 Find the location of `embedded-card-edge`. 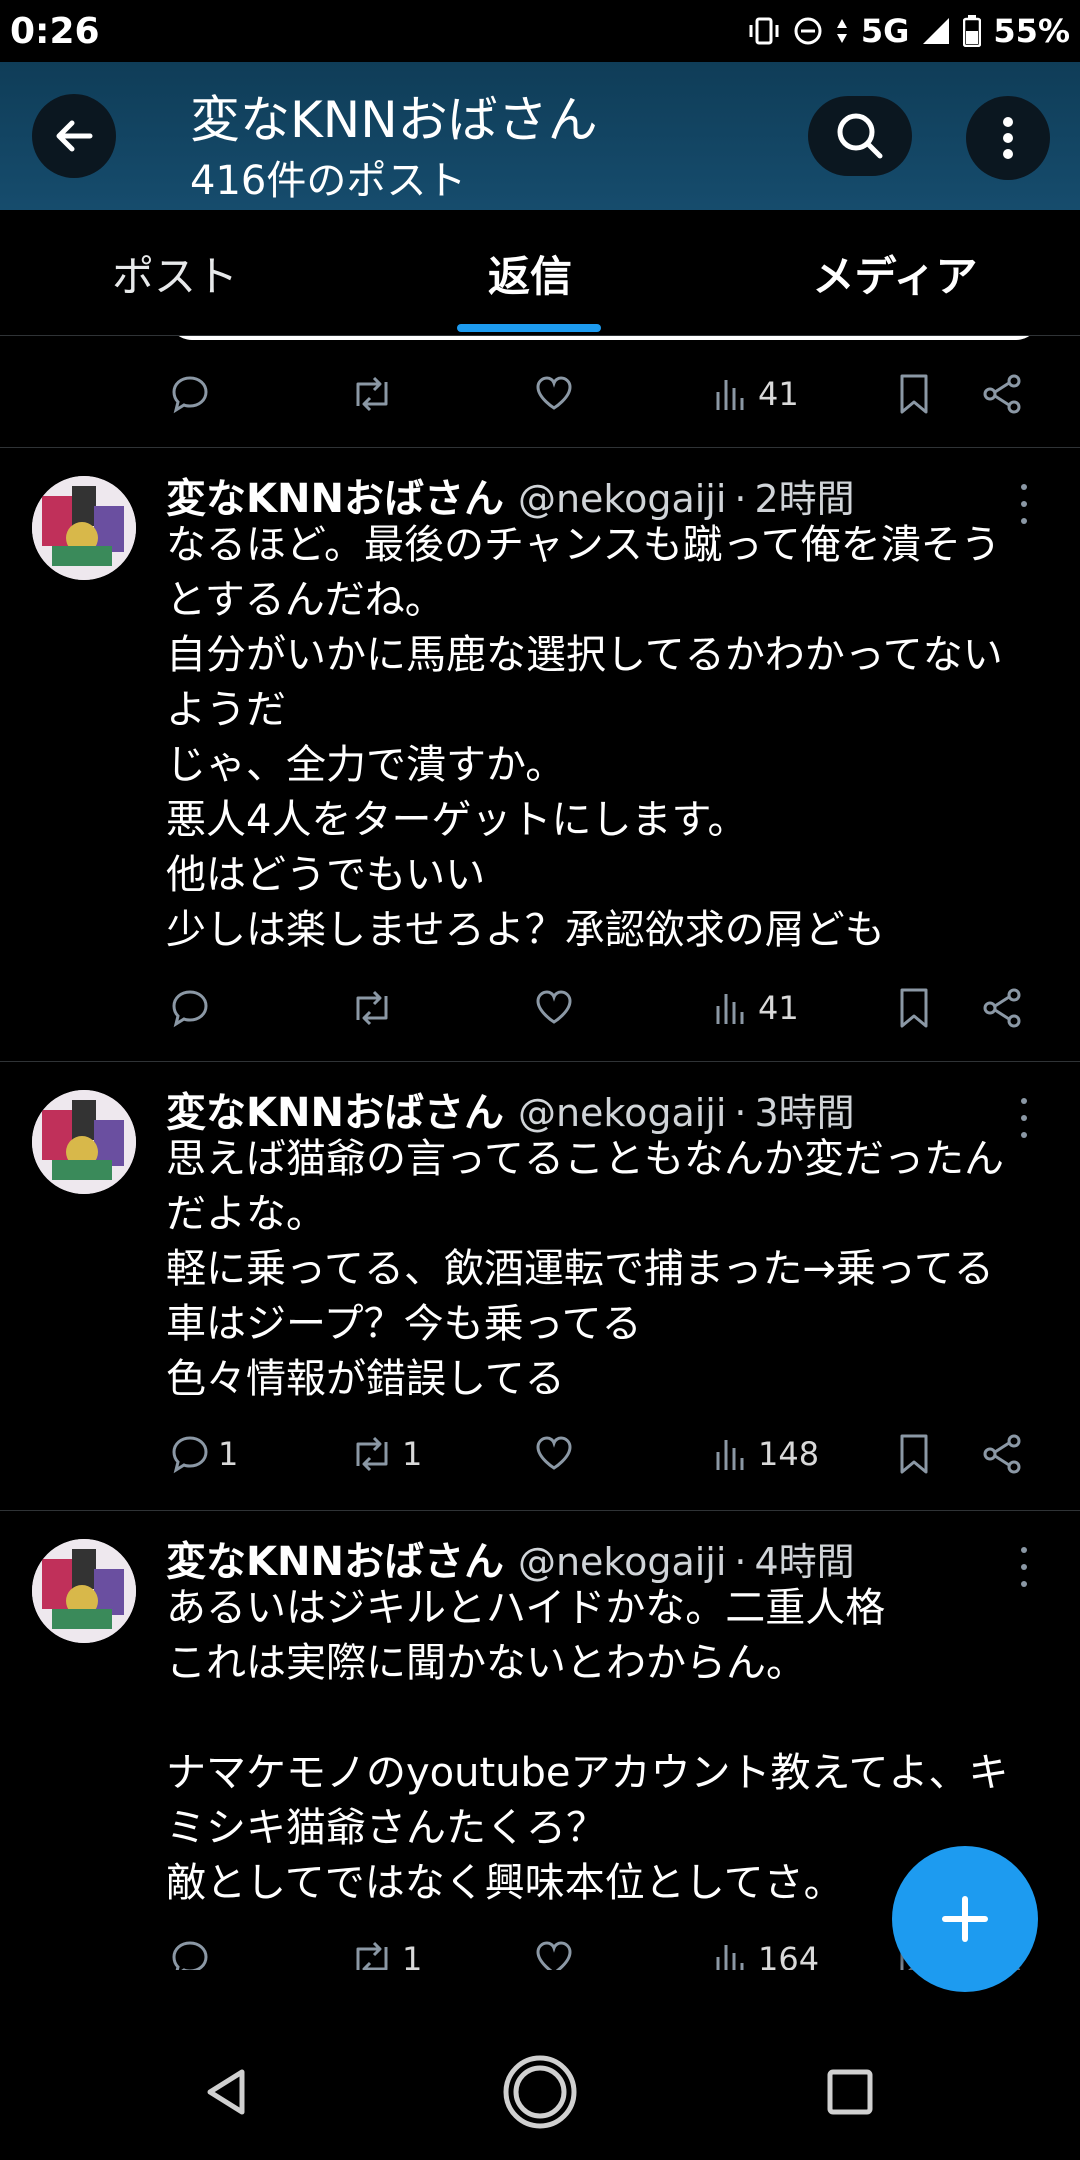

embedded-card-edge is located at coordinates (604, 338).